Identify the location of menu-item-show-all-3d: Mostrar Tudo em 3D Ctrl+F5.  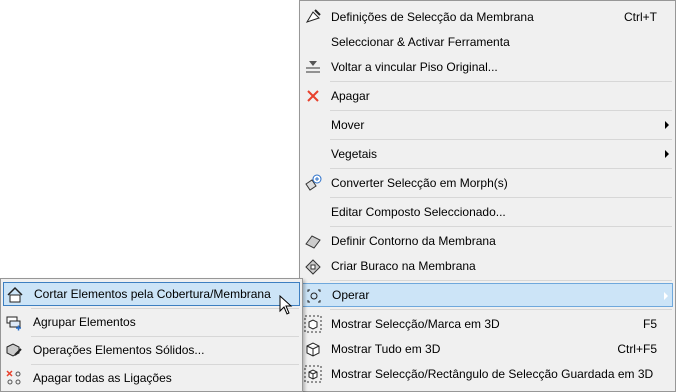
(487, 349).